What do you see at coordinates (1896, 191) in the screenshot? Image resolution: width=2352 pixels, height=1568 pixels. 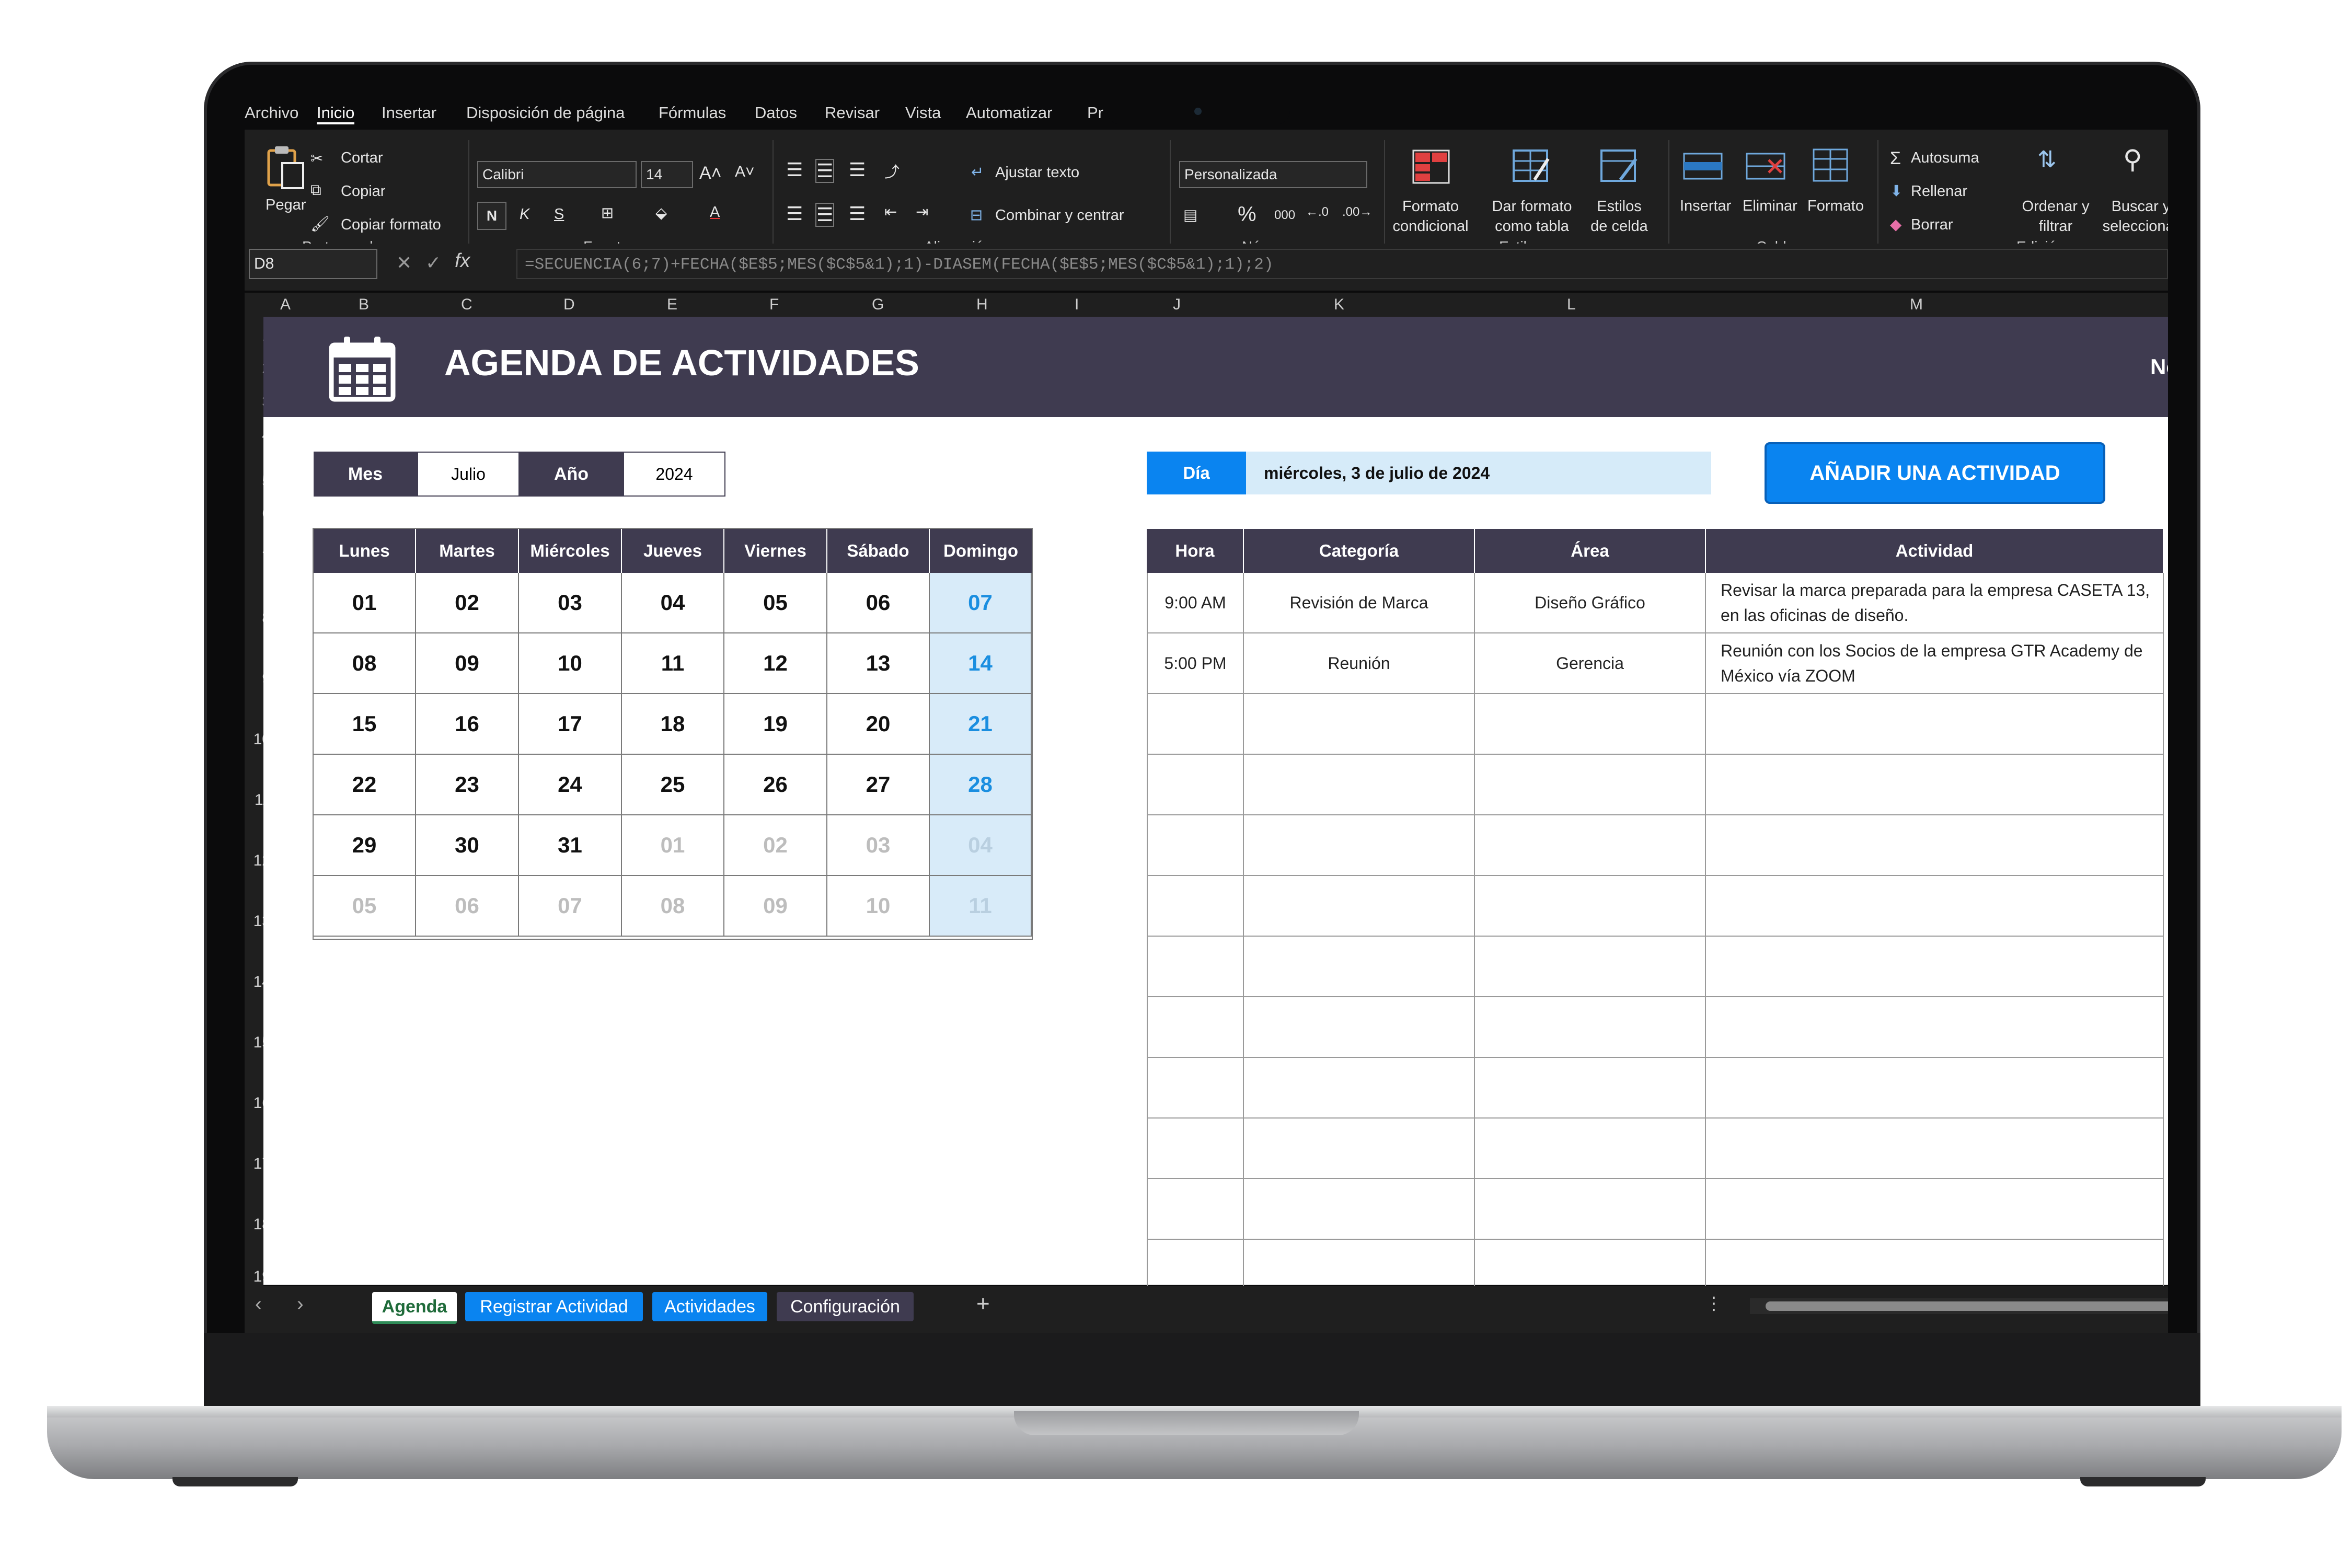 I see `fill-icon: ⬇` at bounding box center [1896, 191].